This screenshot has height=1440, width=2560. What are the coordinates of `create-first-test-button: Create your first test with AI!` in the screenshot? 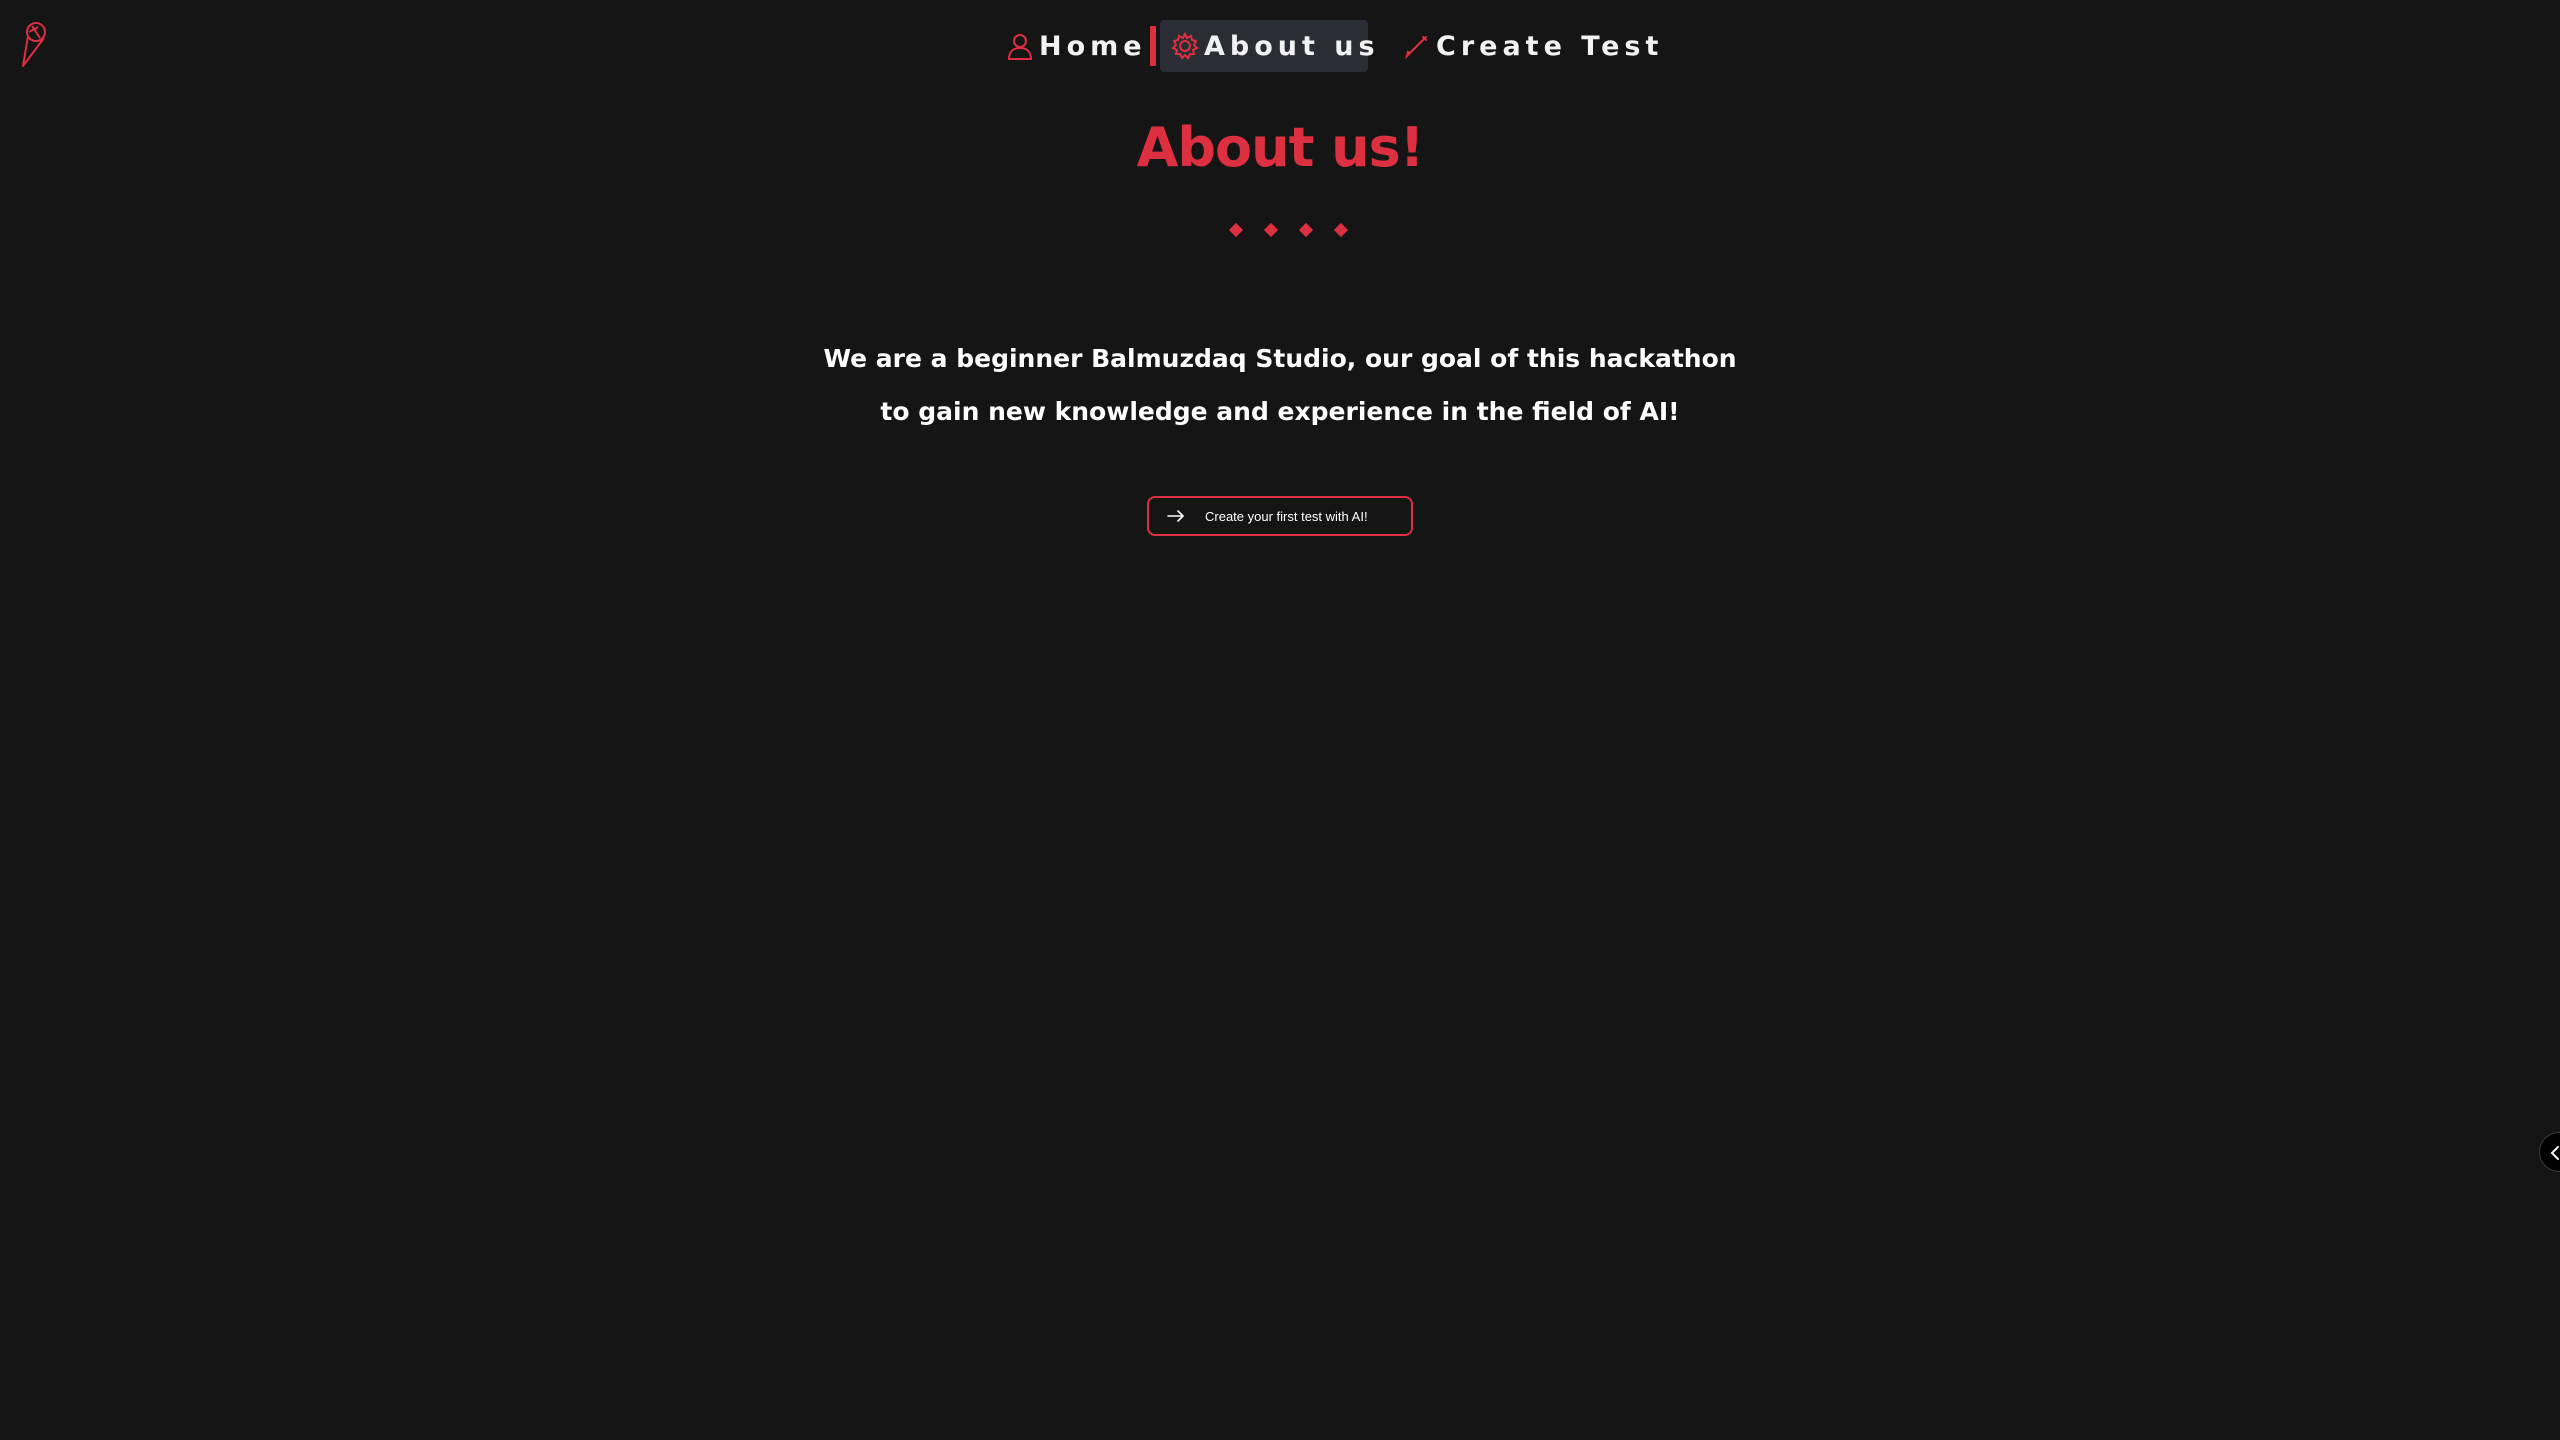 It's located at (1280, 516).